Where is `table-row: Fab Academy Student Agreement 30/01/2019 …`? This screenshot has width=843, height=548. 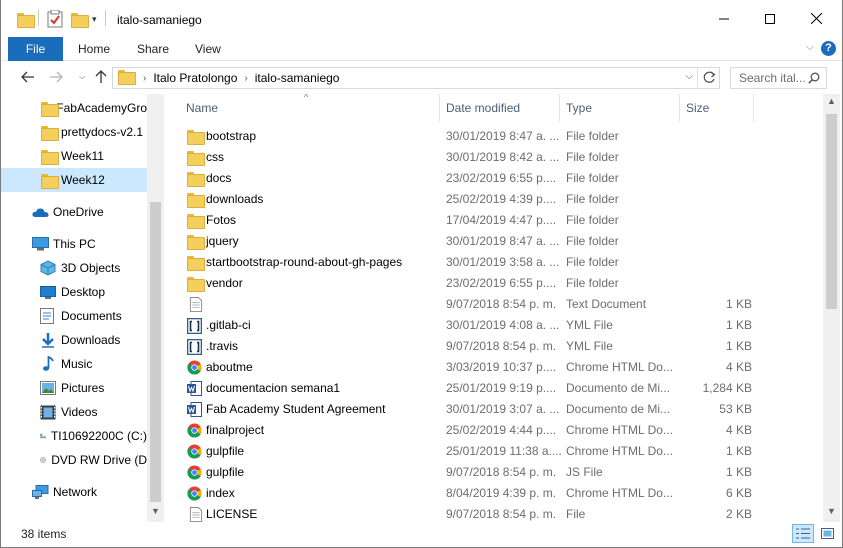 table-row: Fab Academy Student Agreement 30/01/2019 … is located at coordinates (494, 409).